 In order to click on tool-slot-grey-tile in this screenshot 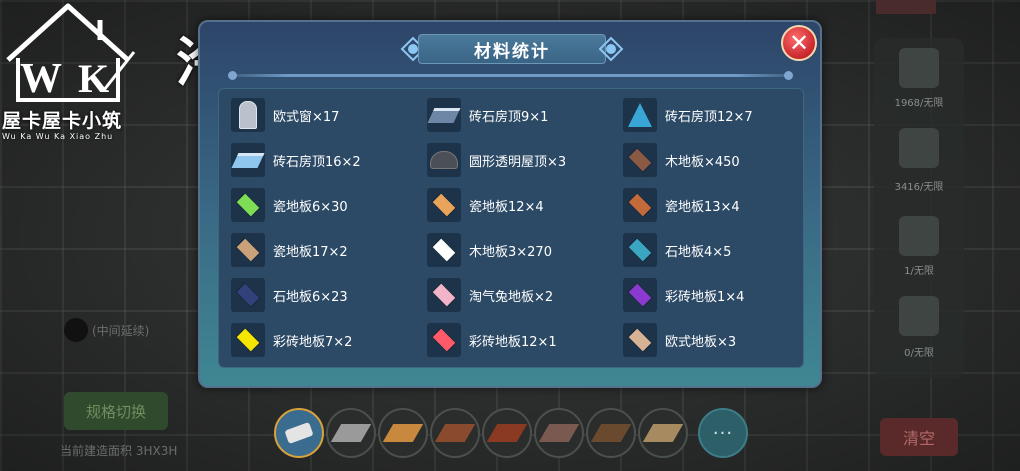, I will do `click(351, 433)`.